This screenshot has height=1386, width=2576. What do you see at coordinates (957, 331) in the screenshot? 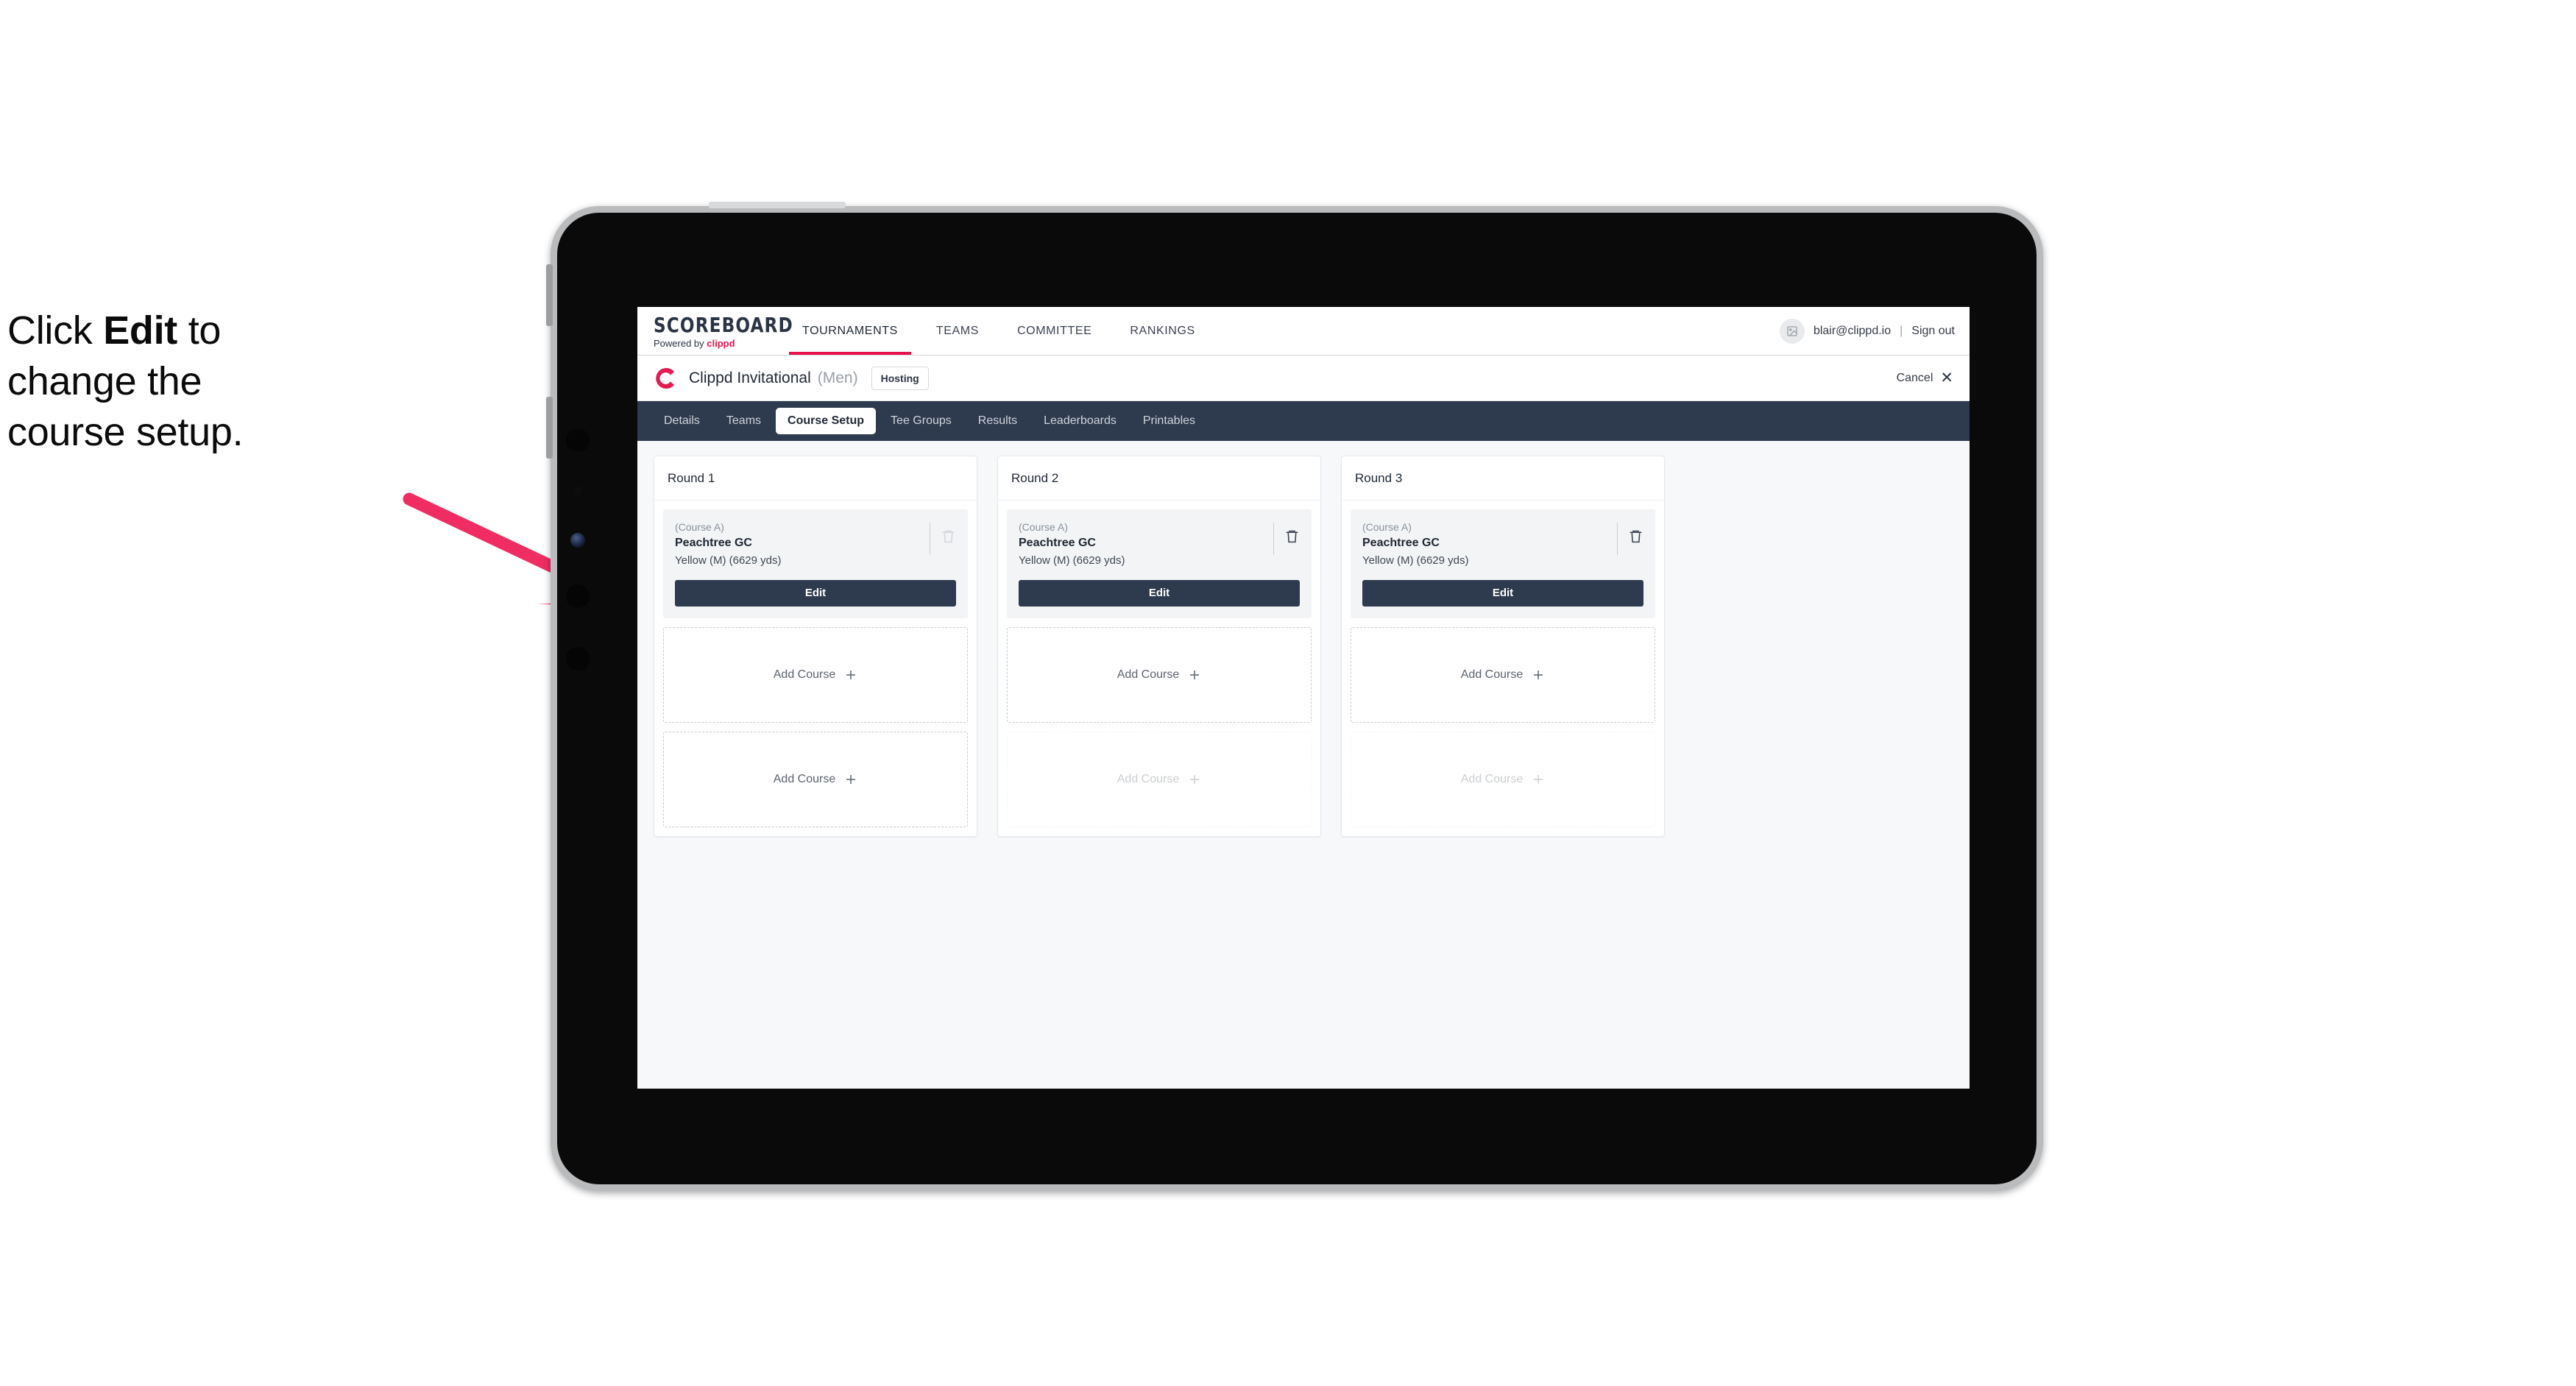
I see `nav-item-teams: TEAMS` at bounding box center [957, 331].